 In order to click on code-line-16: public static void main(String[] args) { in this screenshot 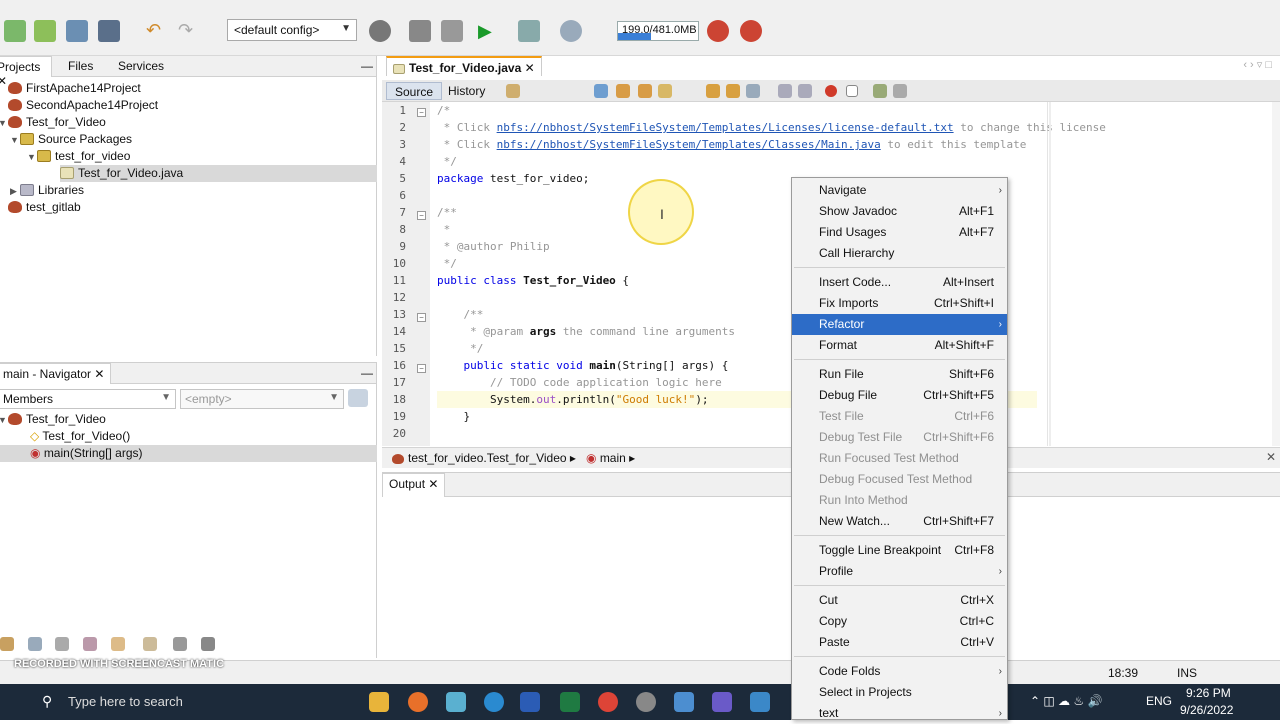, I will do `click(582, 365)`.